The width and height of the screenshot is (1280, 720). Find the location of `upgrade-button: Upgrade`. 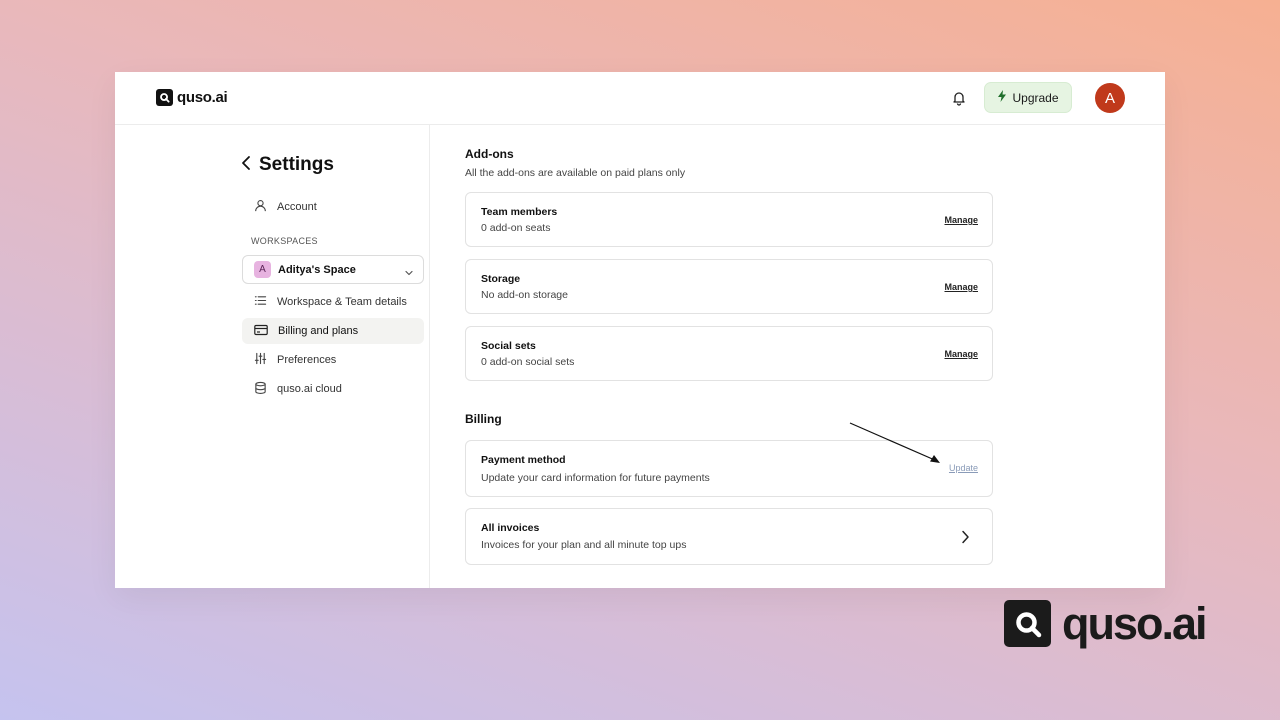

upgrade-button: Upgrade is located at coordinates (1028, 97).